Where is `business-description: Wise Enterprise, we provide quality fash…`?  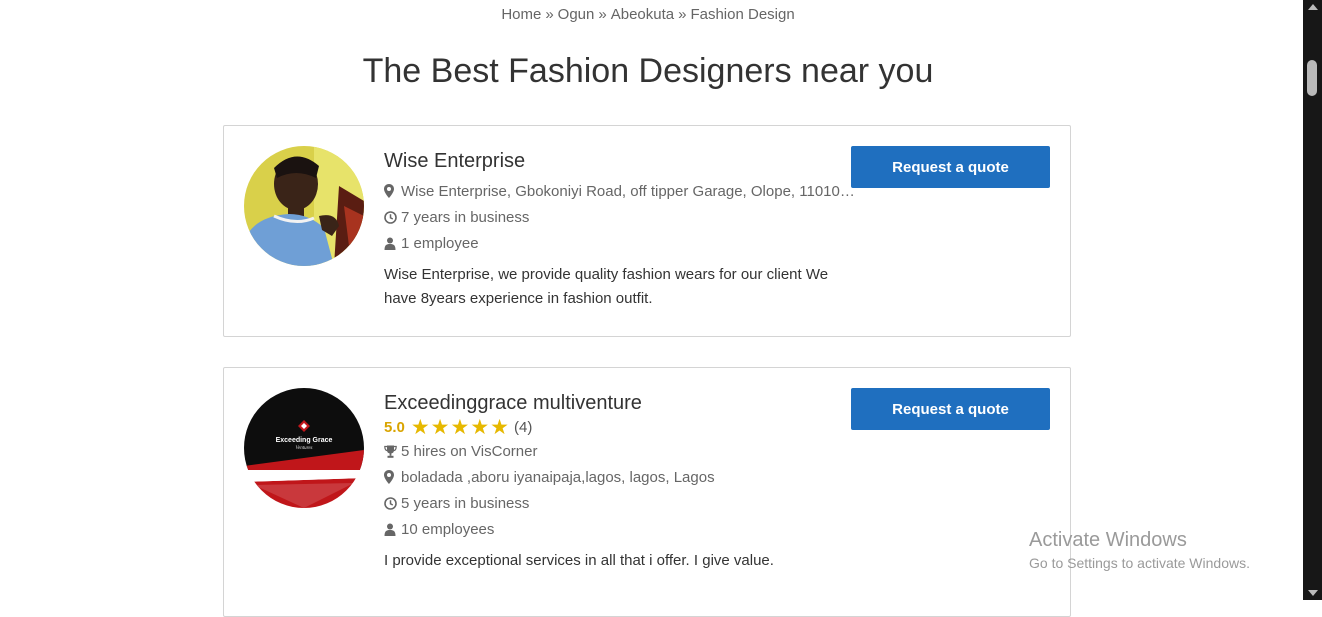 business-description: Wise Enterprise, we provide quality fash… is located at coordinates (606, 286).